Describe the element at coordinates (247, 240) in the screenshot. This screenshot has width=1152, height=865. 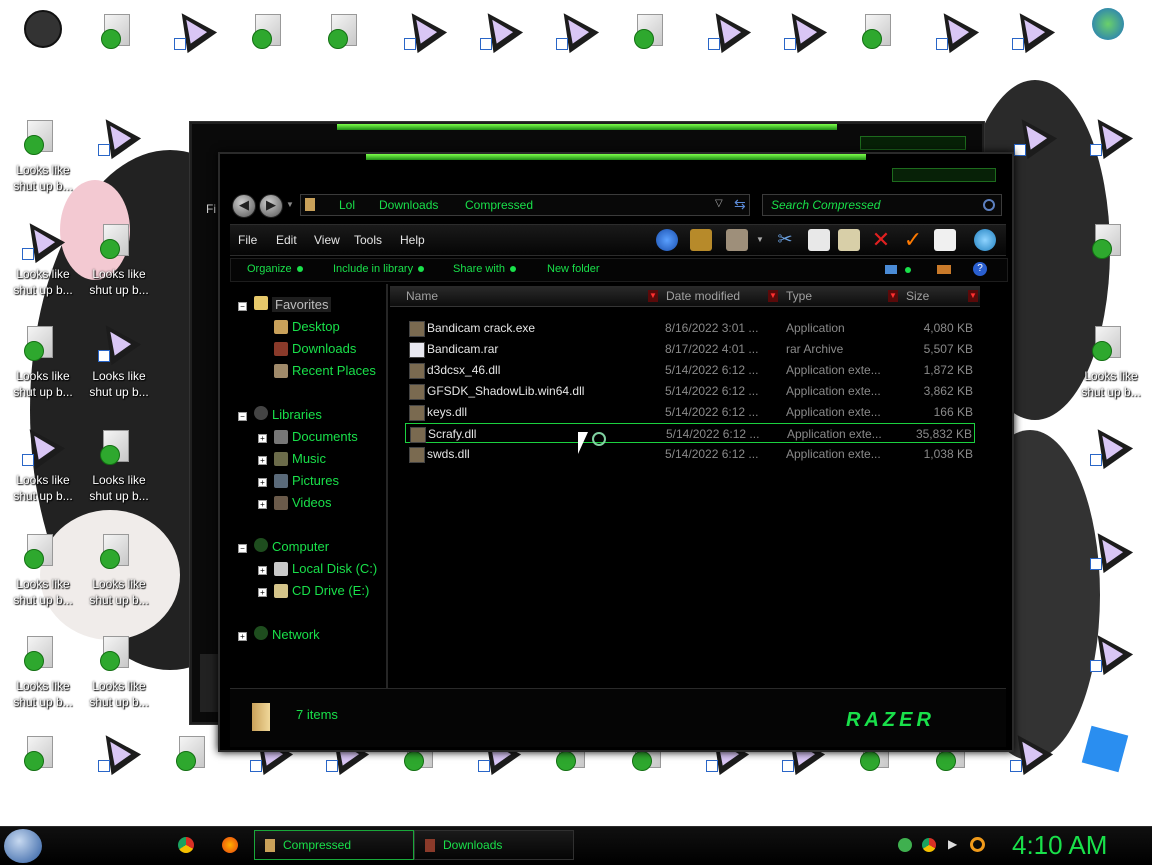
I see `menu-file: File` at that location.